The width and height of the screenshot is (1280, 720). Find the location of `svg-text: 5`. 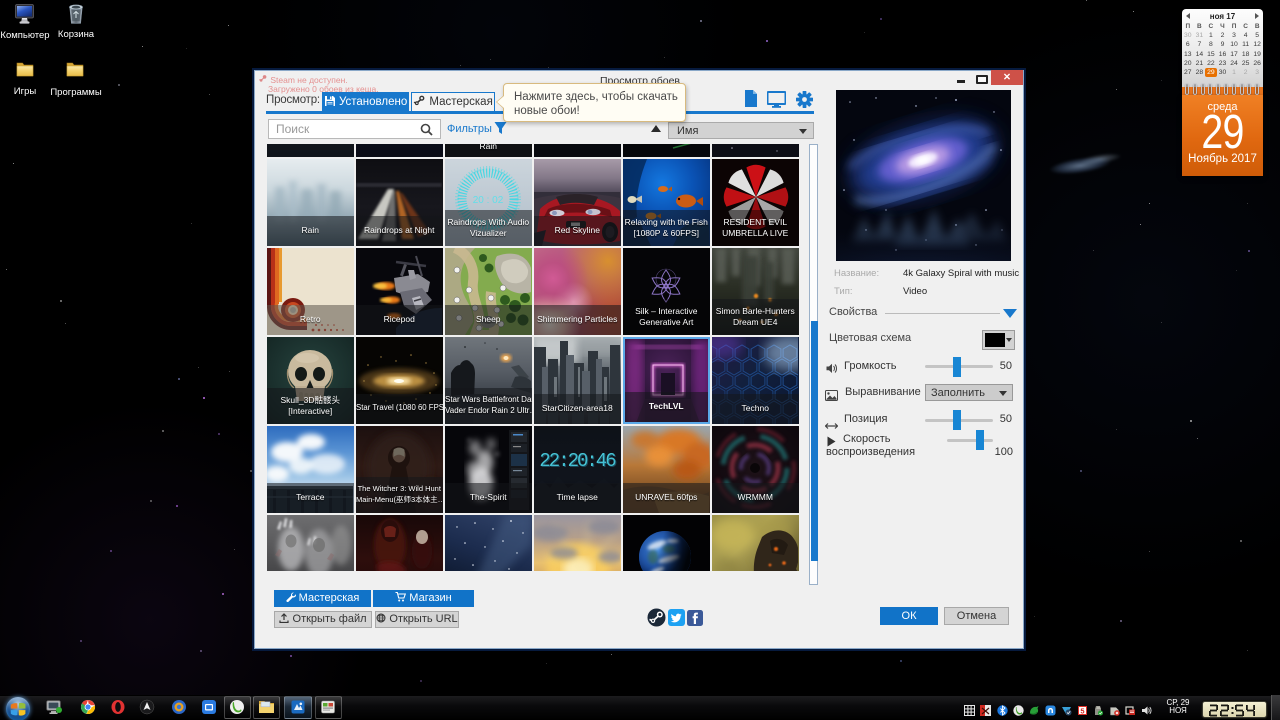

svg-text: 5 is located at coordinates (1082, 710).